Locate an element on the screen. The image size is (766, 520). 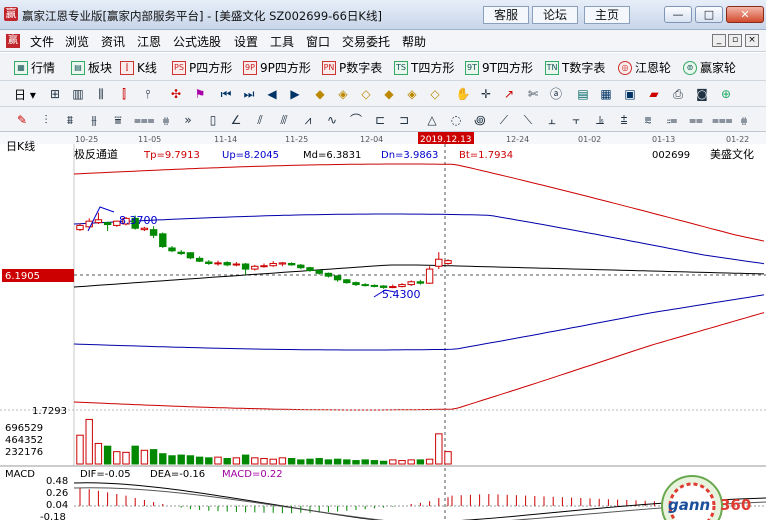
ray-tool-icon: ⟋ is located at coordinates (504, 120).